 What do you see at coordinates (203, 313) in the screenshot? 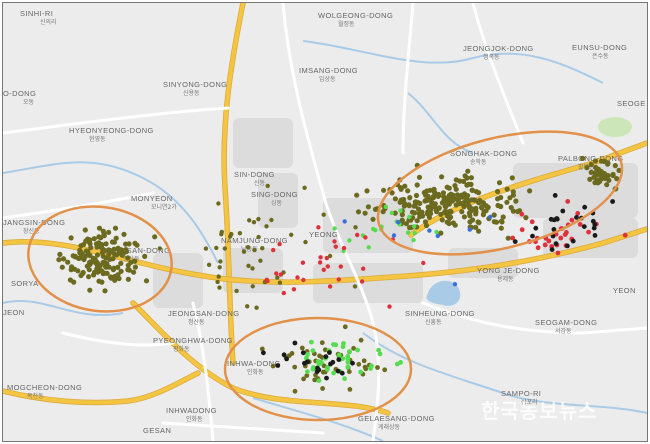
I see `place-label-name: JEONGSAN-DONG` at bounding box center [203, 313].